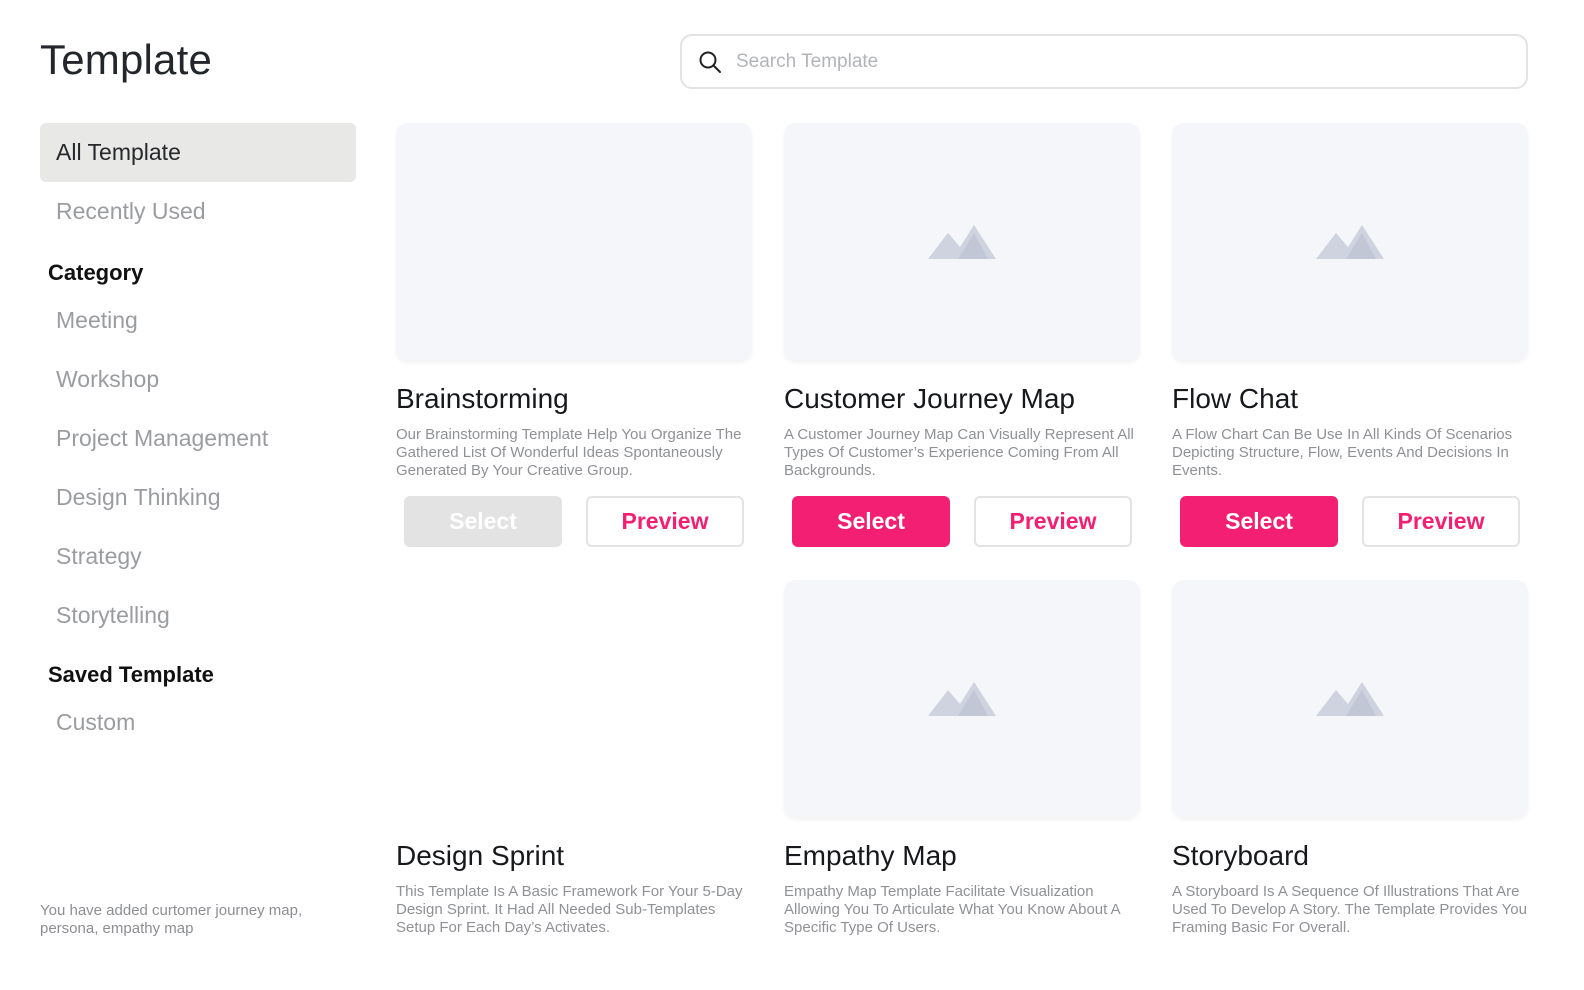 Image resolution: width=1584 pixels, height=990 pixels. What do you see at coordinates (198, 615) in the screenshot?
I see `sidebar-item-storytelling: Storytelling` at bounding box center [198, 615].